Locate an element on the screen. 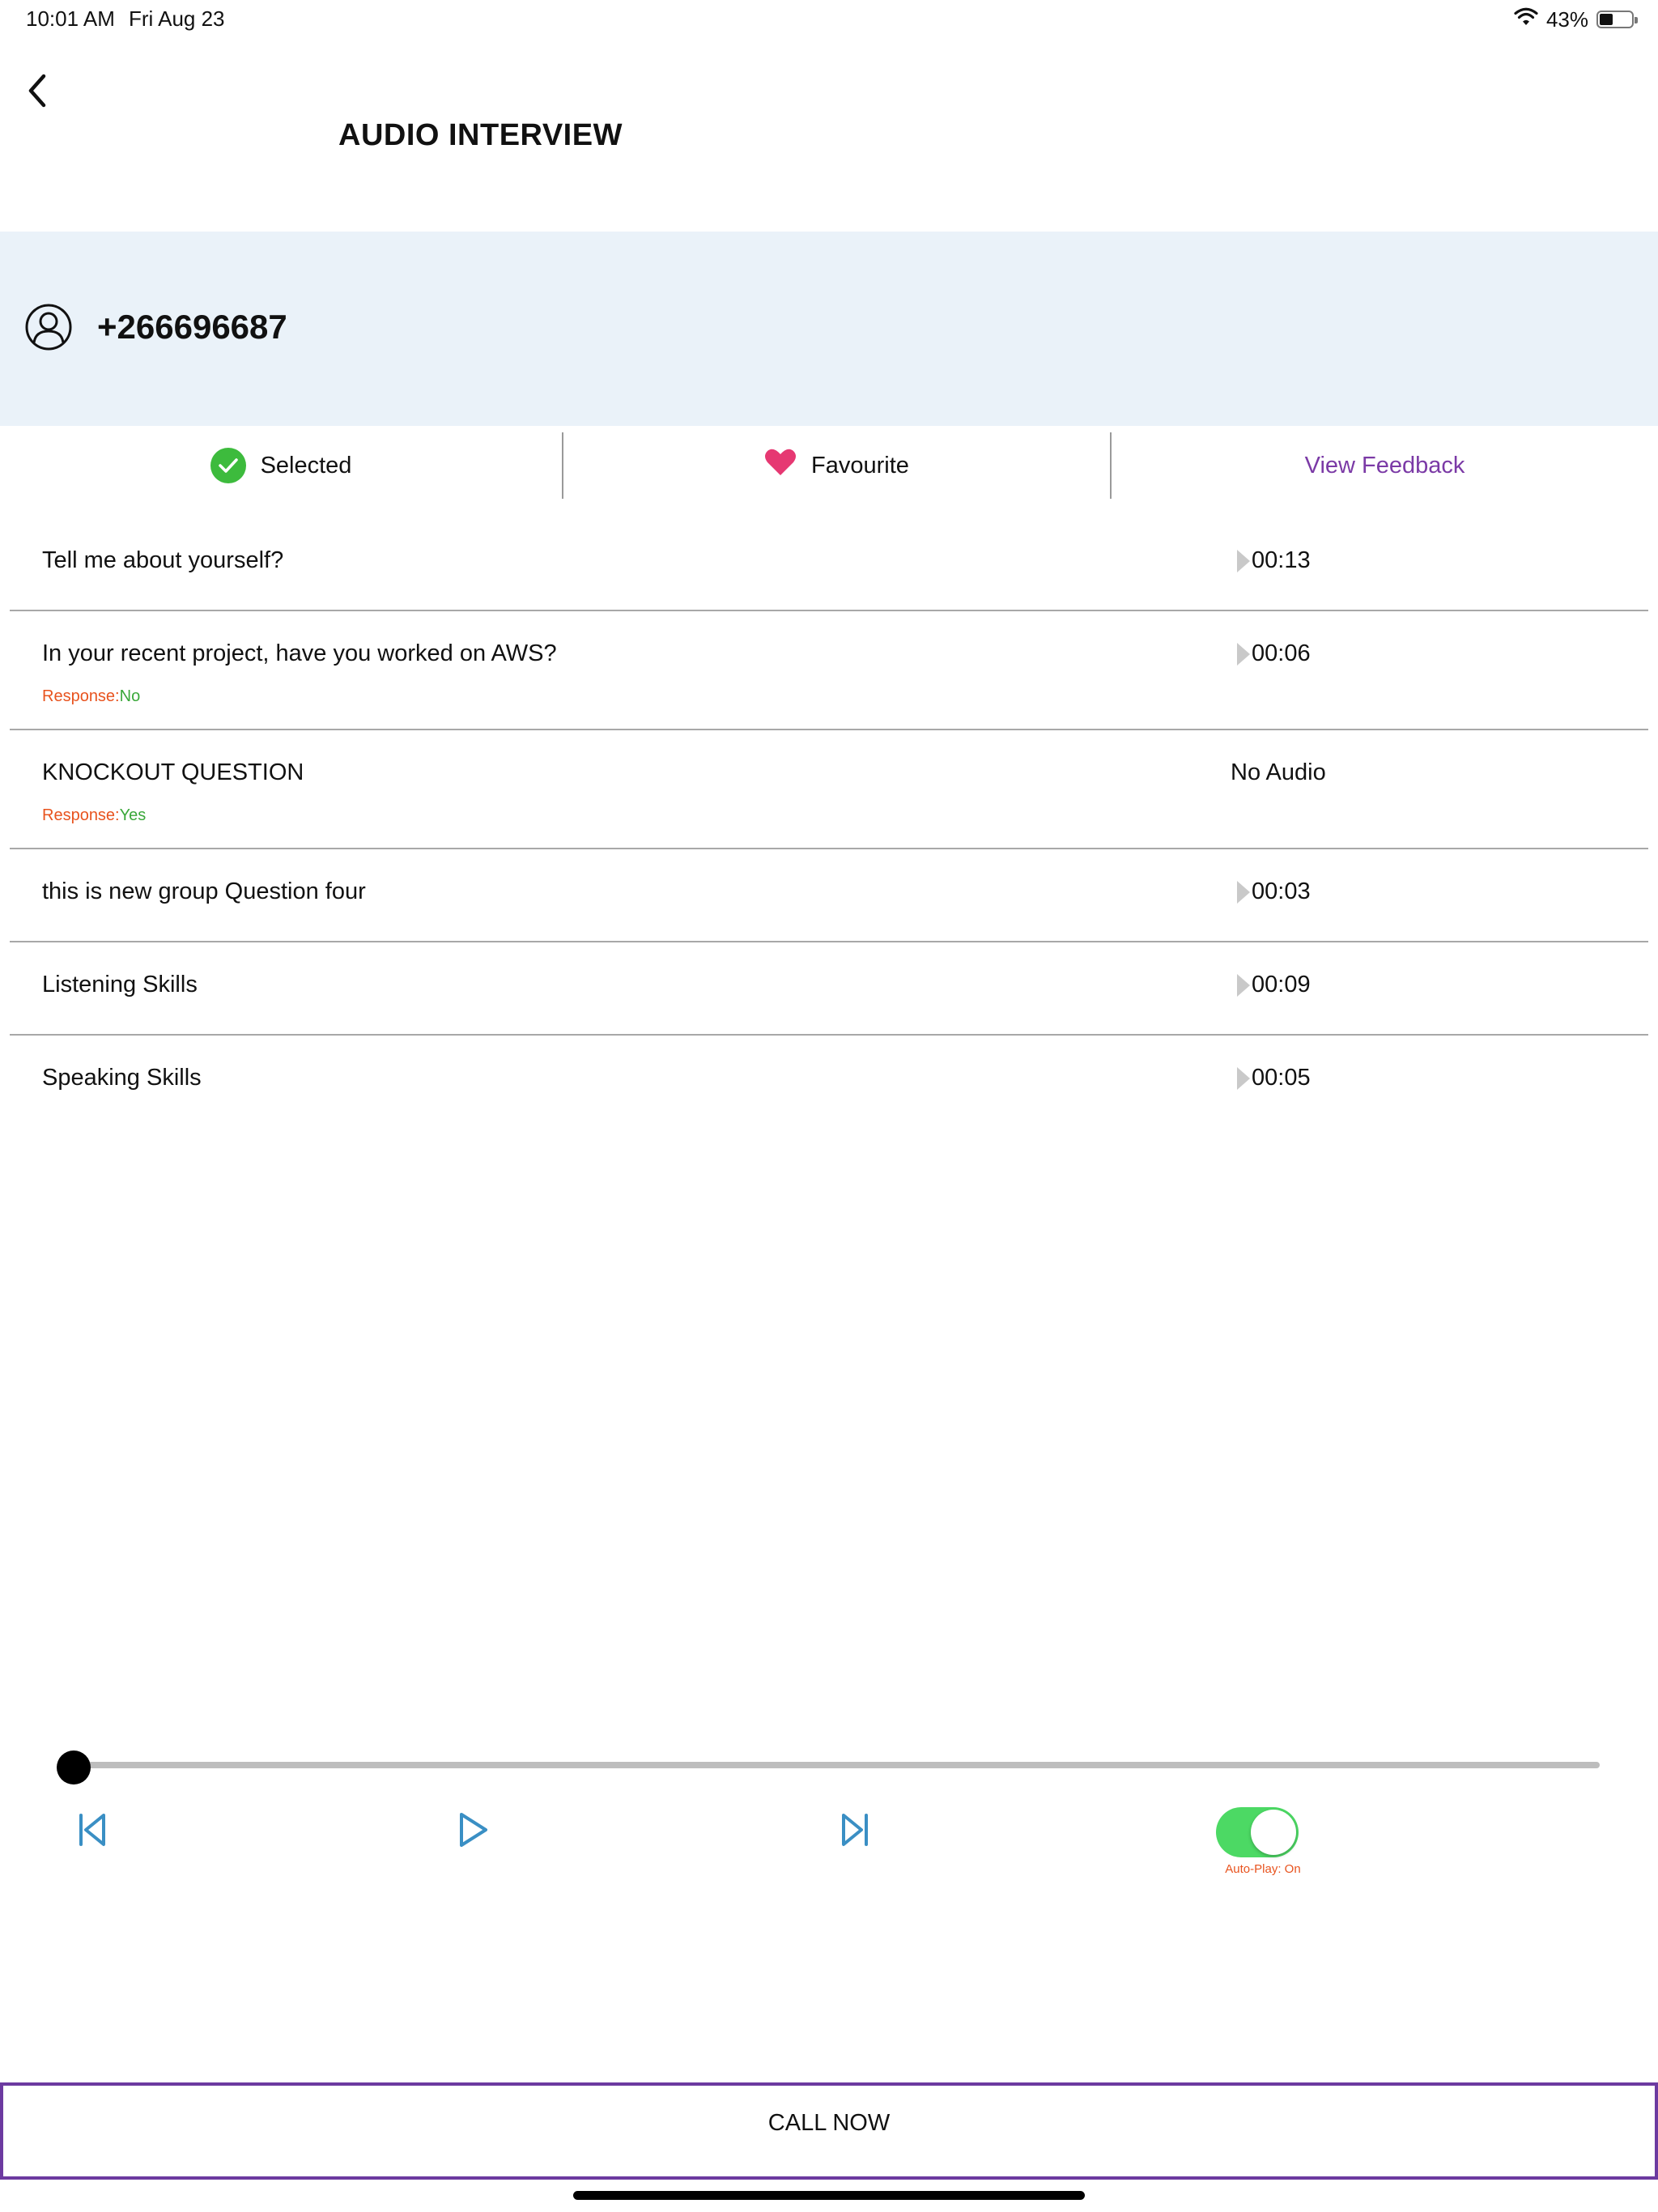 This screenshot has width=1658, height=2212. audio-duration: 00:03 is located at coordinates (1274, 892).